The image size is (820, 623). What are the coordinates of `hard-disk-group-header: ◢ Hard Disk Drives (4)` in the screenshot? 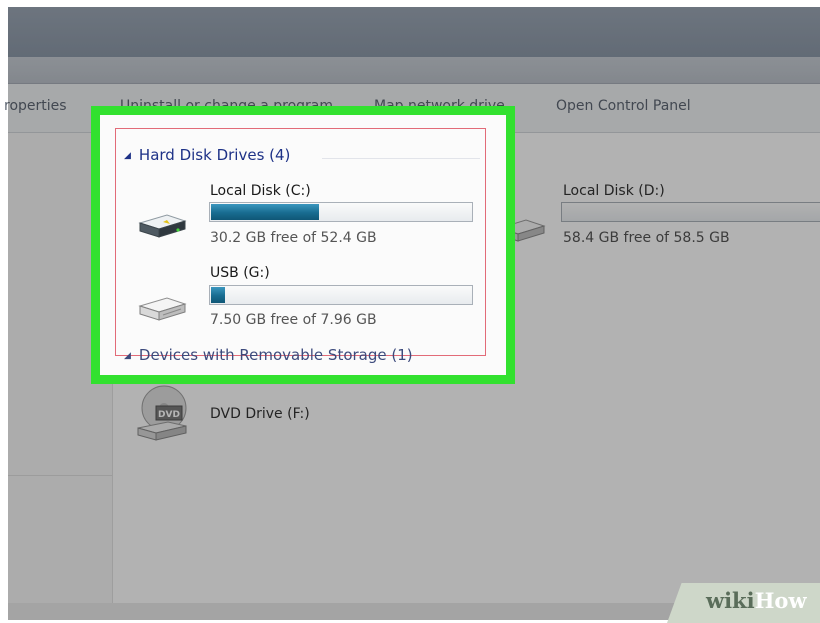 It's located at (207, 155).